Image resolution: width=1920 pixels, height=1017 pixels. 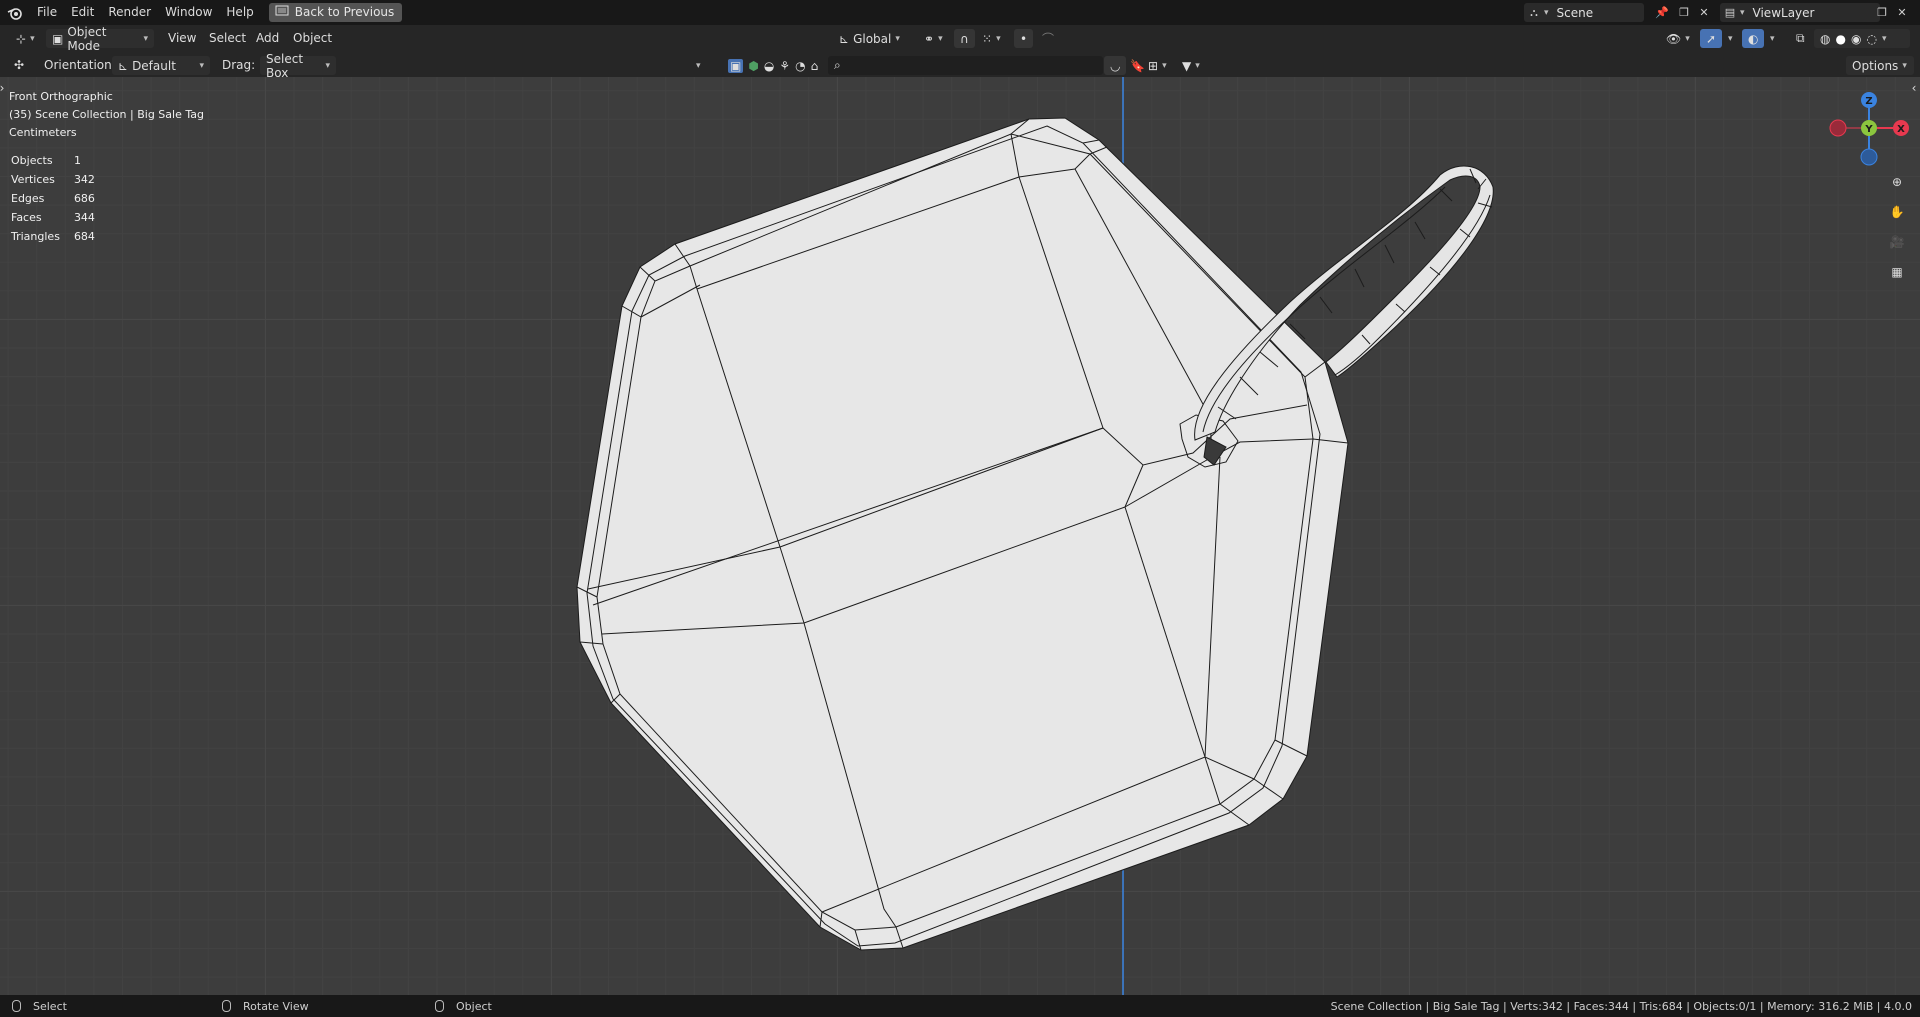 I want to click on brush-filter-icon: ⌂, so click(x=815, y=66).